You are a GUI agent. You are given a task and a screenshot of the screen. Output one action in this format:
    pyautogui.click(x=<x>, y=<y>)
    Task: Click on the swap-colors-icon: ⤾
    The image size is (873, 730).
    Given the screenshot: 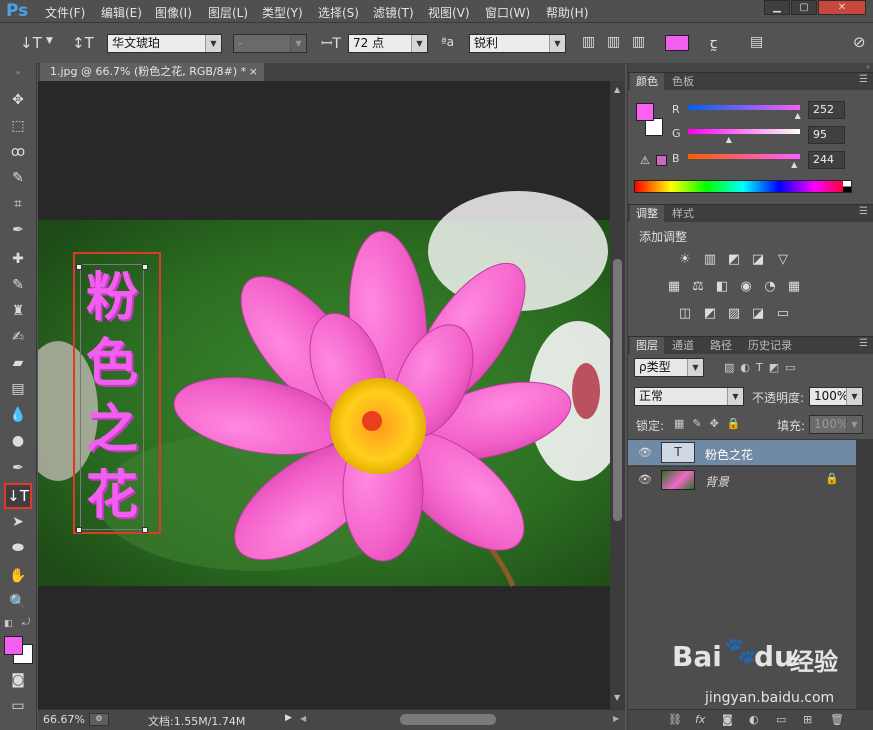 What is the action you would take?
    pyautogui.click(x=26, y=622)
    